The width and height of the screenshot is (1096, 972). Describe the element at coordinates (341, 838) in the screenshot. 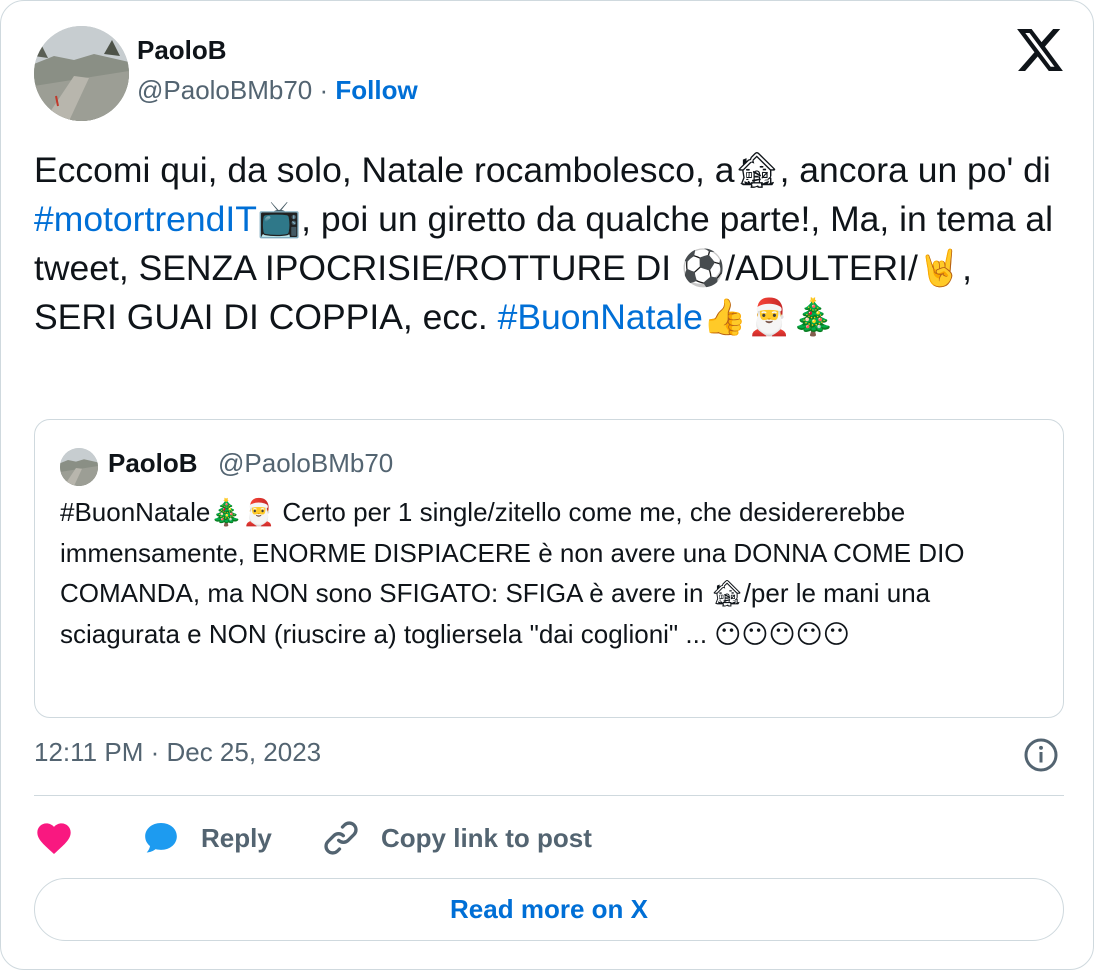

I see `link-icon` at that location.